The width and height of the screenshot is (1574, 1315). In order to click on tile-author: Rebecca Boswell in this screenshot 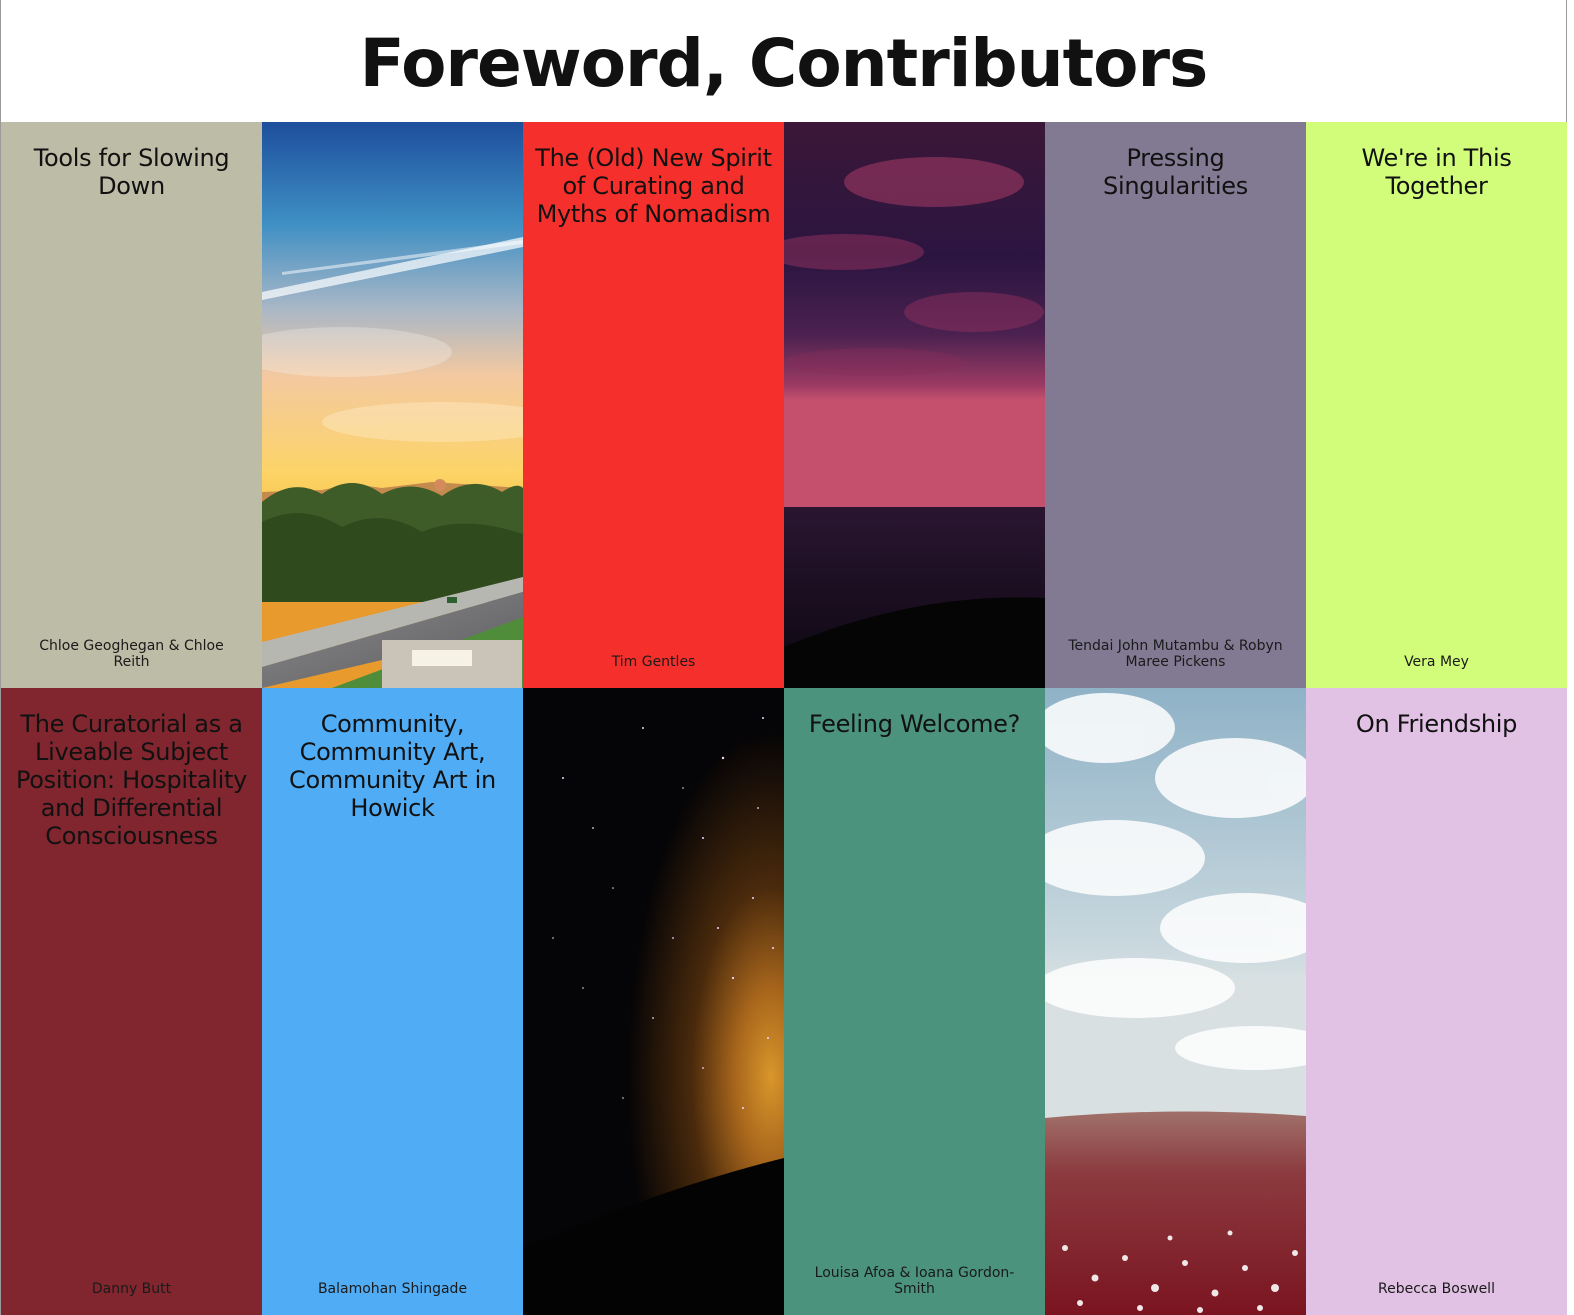, I will do `click(1436, 1289)`.